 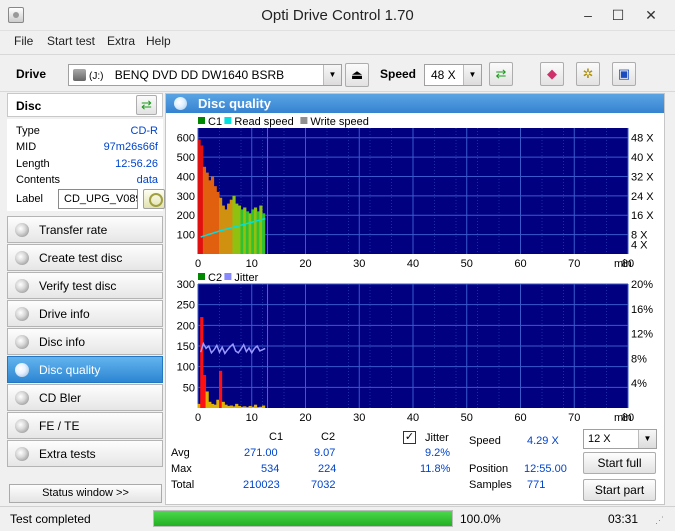 I want to click on nav-transfer-rate: Transfer rate, so click(x=85, y=229).